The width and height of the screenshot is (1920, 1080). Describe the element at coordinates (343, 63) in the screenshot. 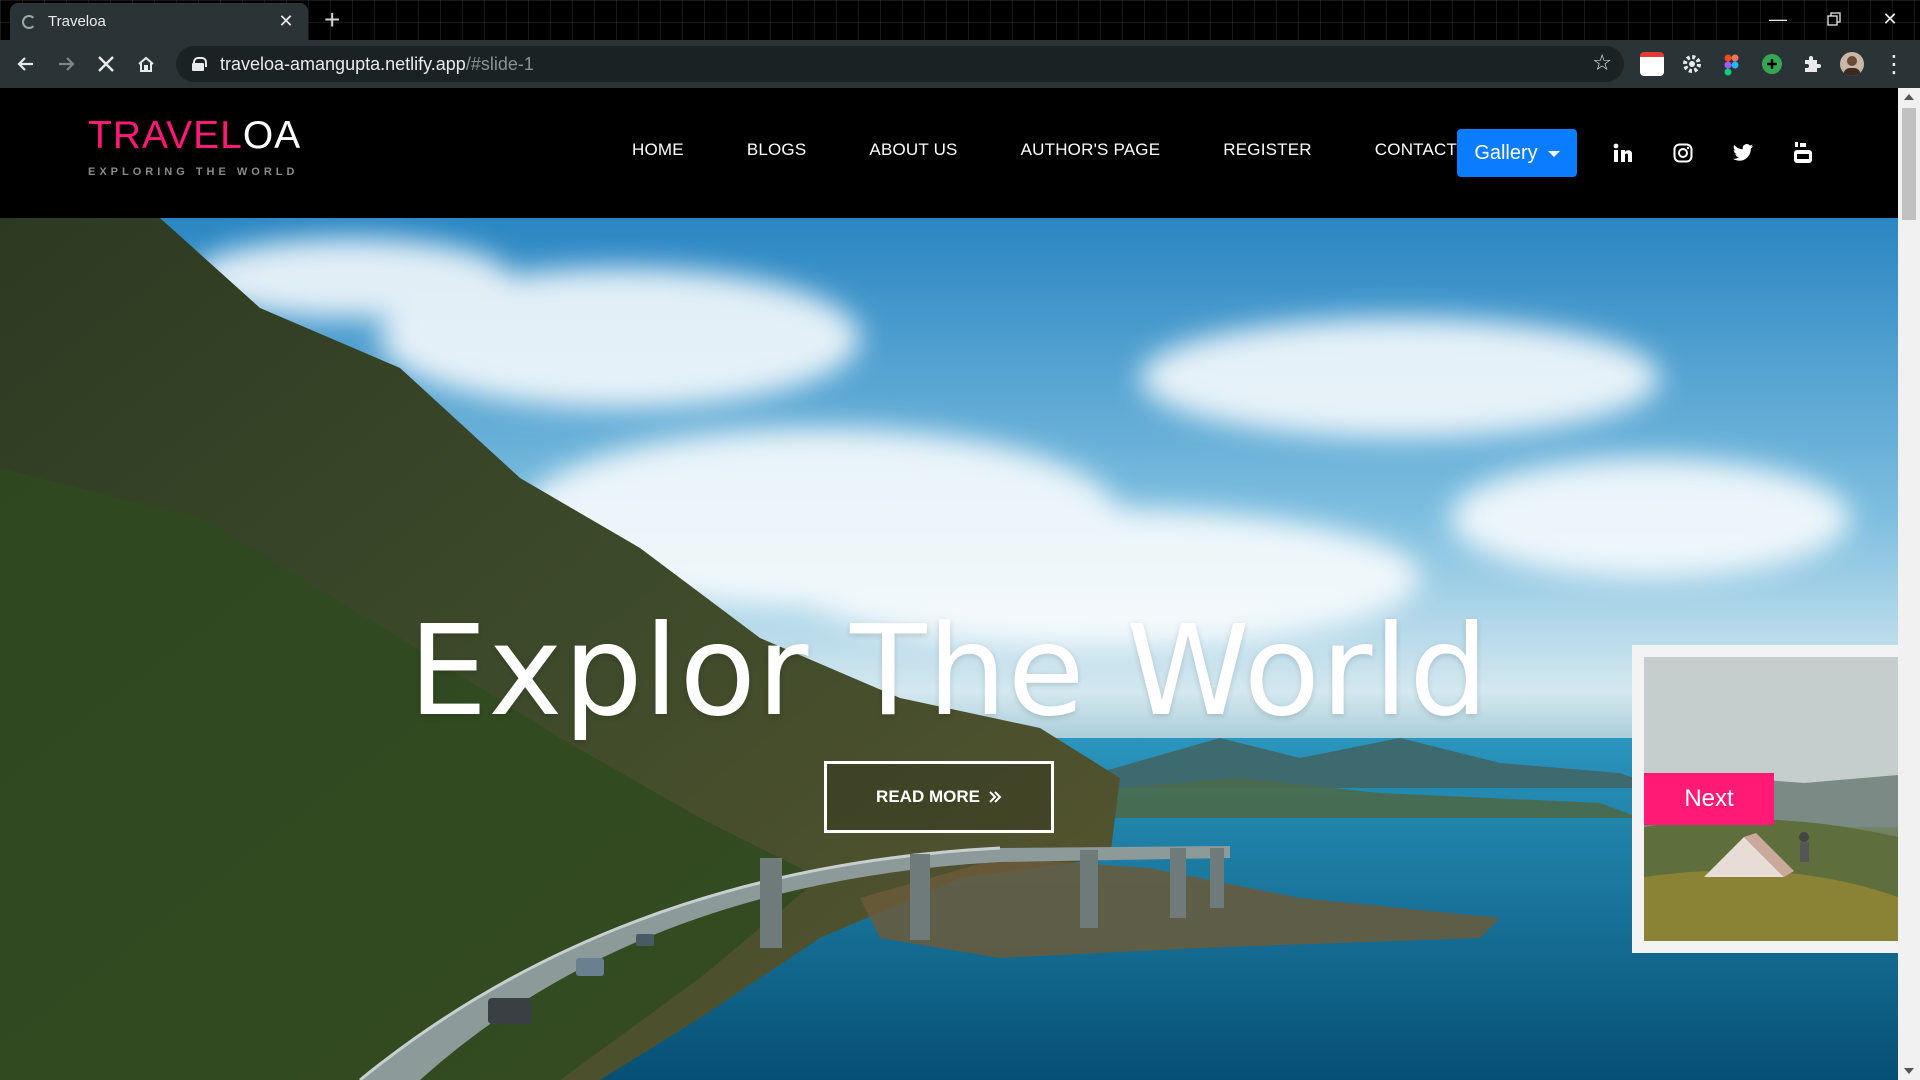

I see `url-host: traveloa-amangupta.netlify.app` at that location.